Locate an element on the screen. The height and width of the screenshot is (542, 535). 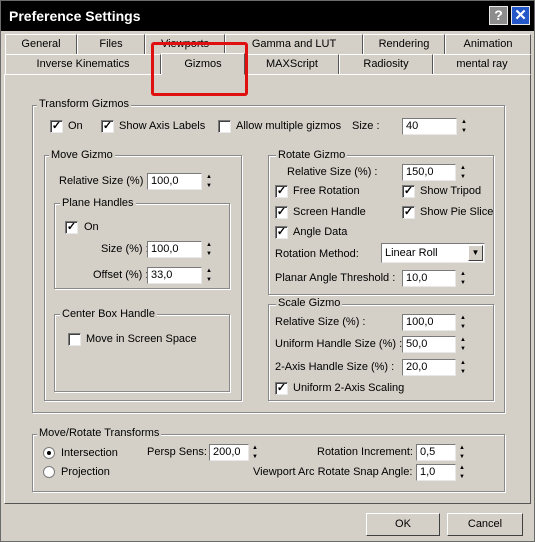
planar-angle-threshold-field: 10,0 is located at coordinates (429, 278).